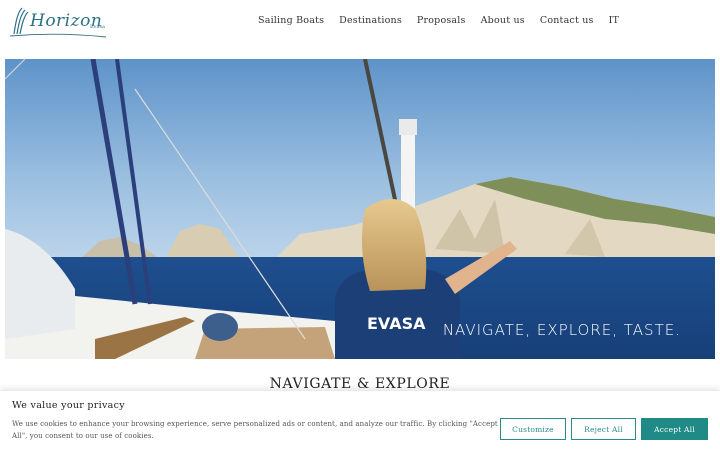  What do you see at coordinates (674, 429) in the screenshot?
I see `accept-all-button: Accept All` at bounding box center [674, 429].